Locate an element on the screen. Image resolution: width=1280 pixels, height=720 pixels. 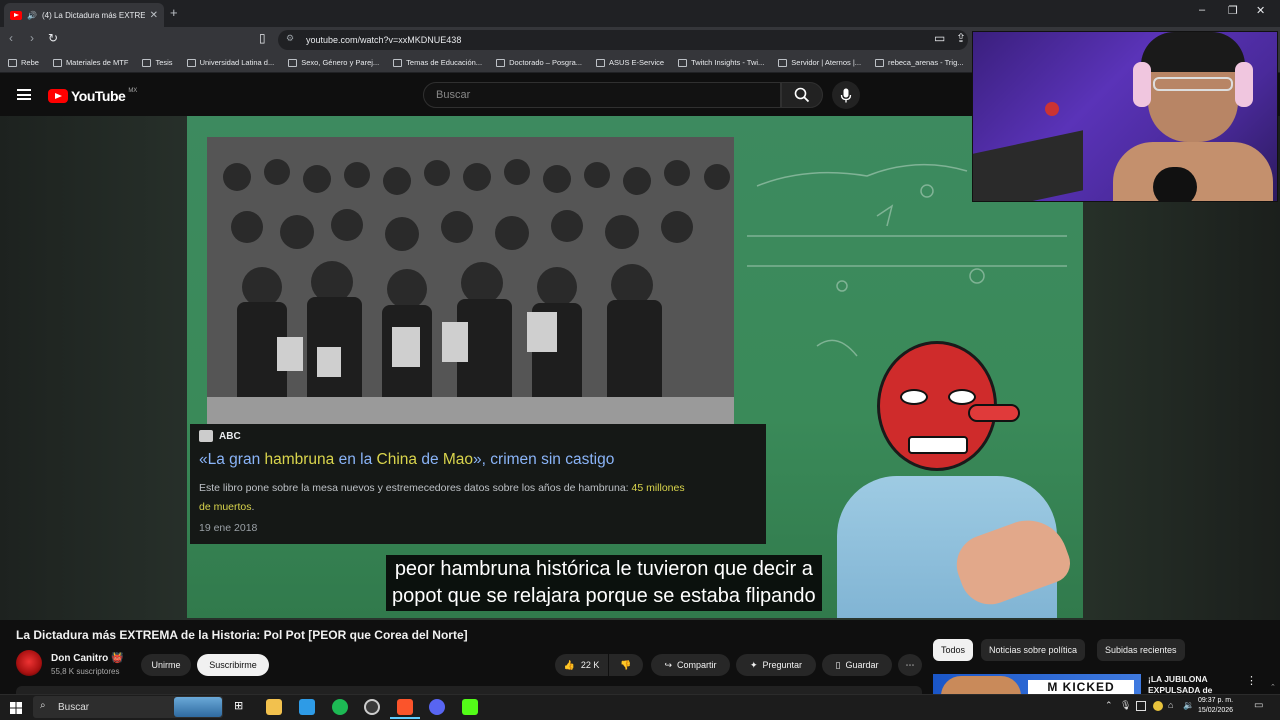
taskbar-search-label: Buscar is located at coordinates (74, 707).